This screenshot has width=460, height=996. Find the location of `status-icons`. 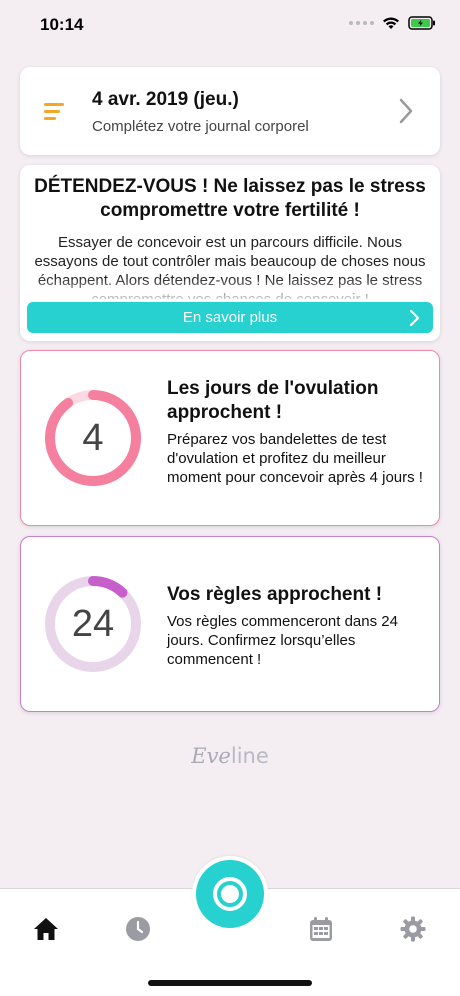

status-icons is located at coordinates (392, 23).